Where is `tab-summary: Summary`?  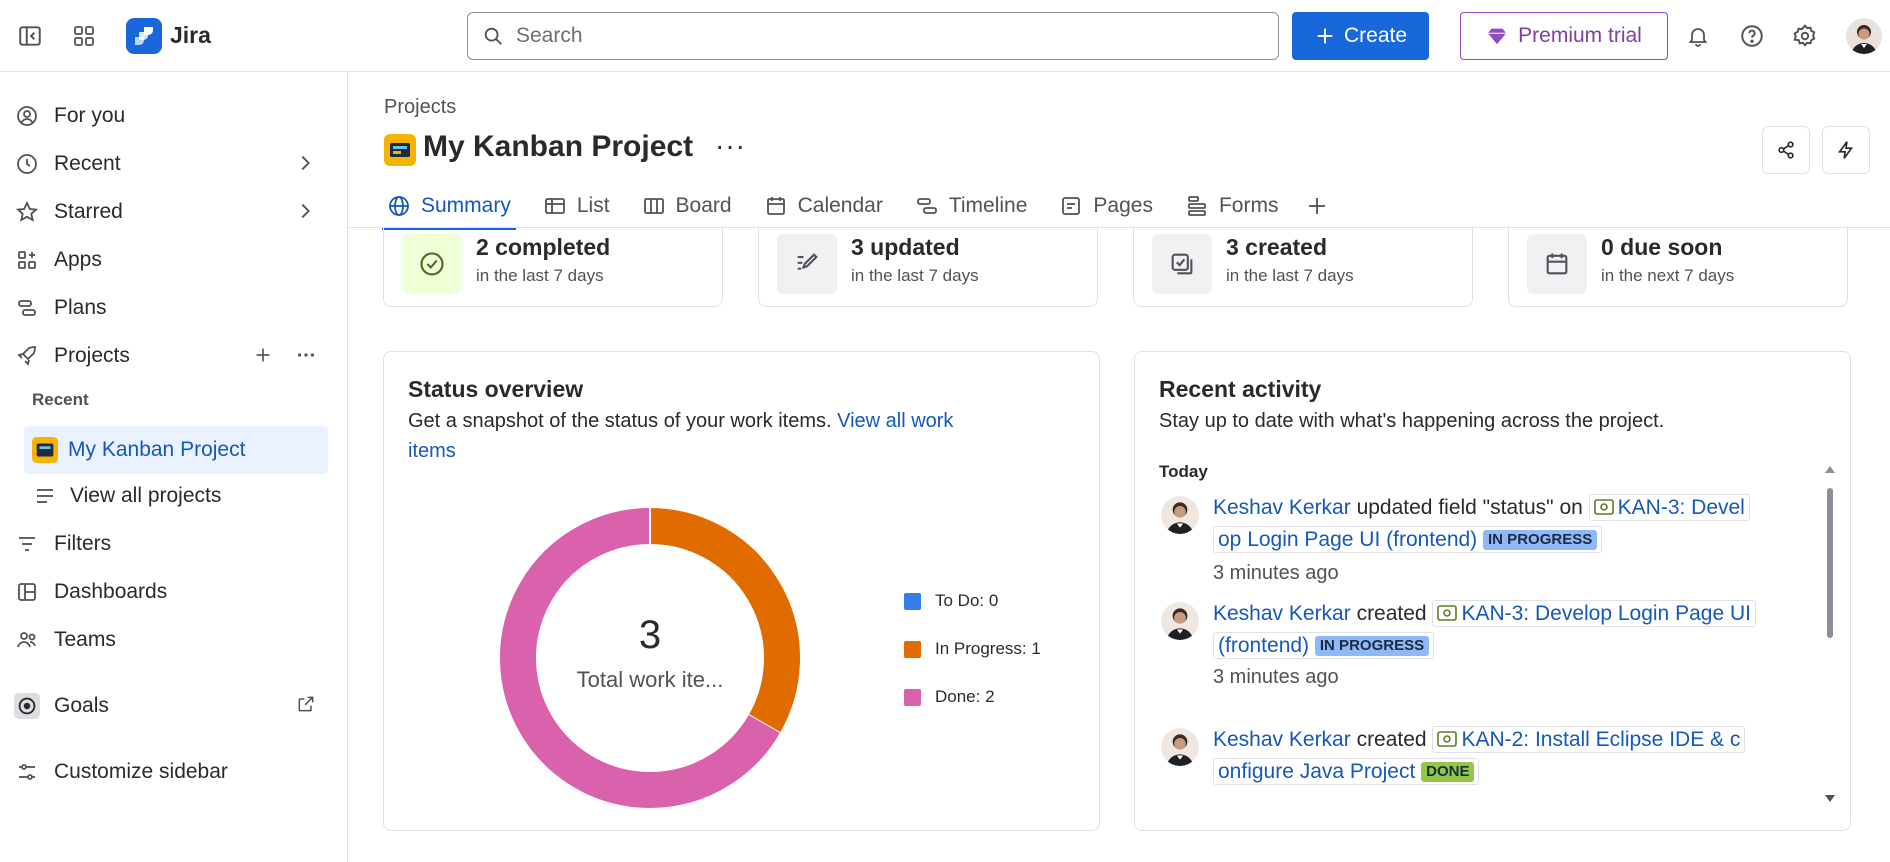
tab-summary: Summary is located at coordinates (449, 208).